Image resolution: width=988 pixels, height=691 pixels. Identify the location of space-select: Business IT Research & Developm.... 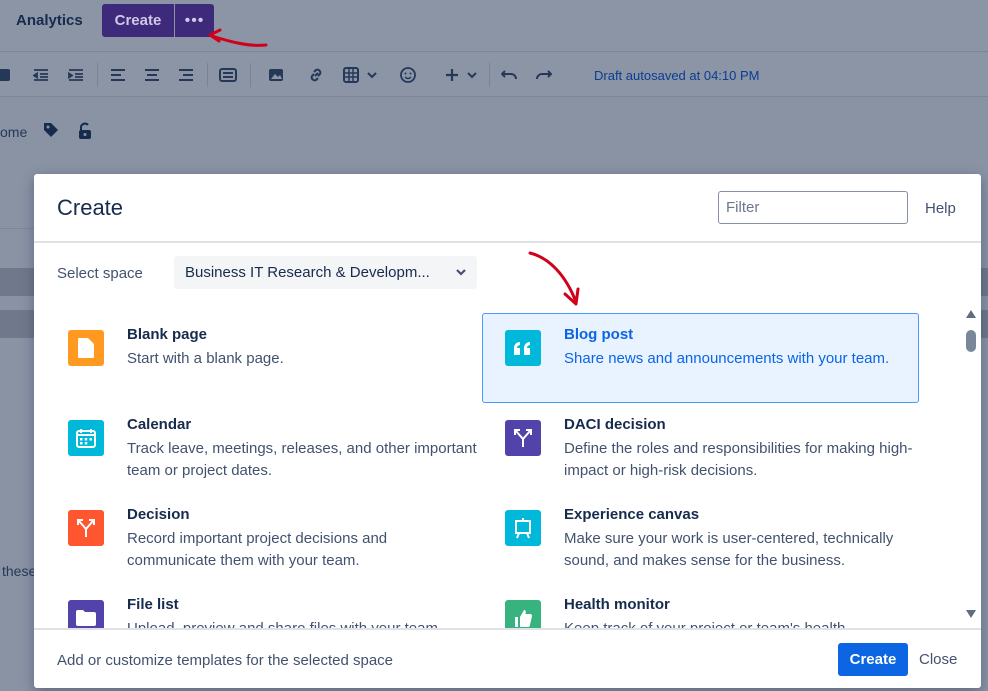
(325, 272).